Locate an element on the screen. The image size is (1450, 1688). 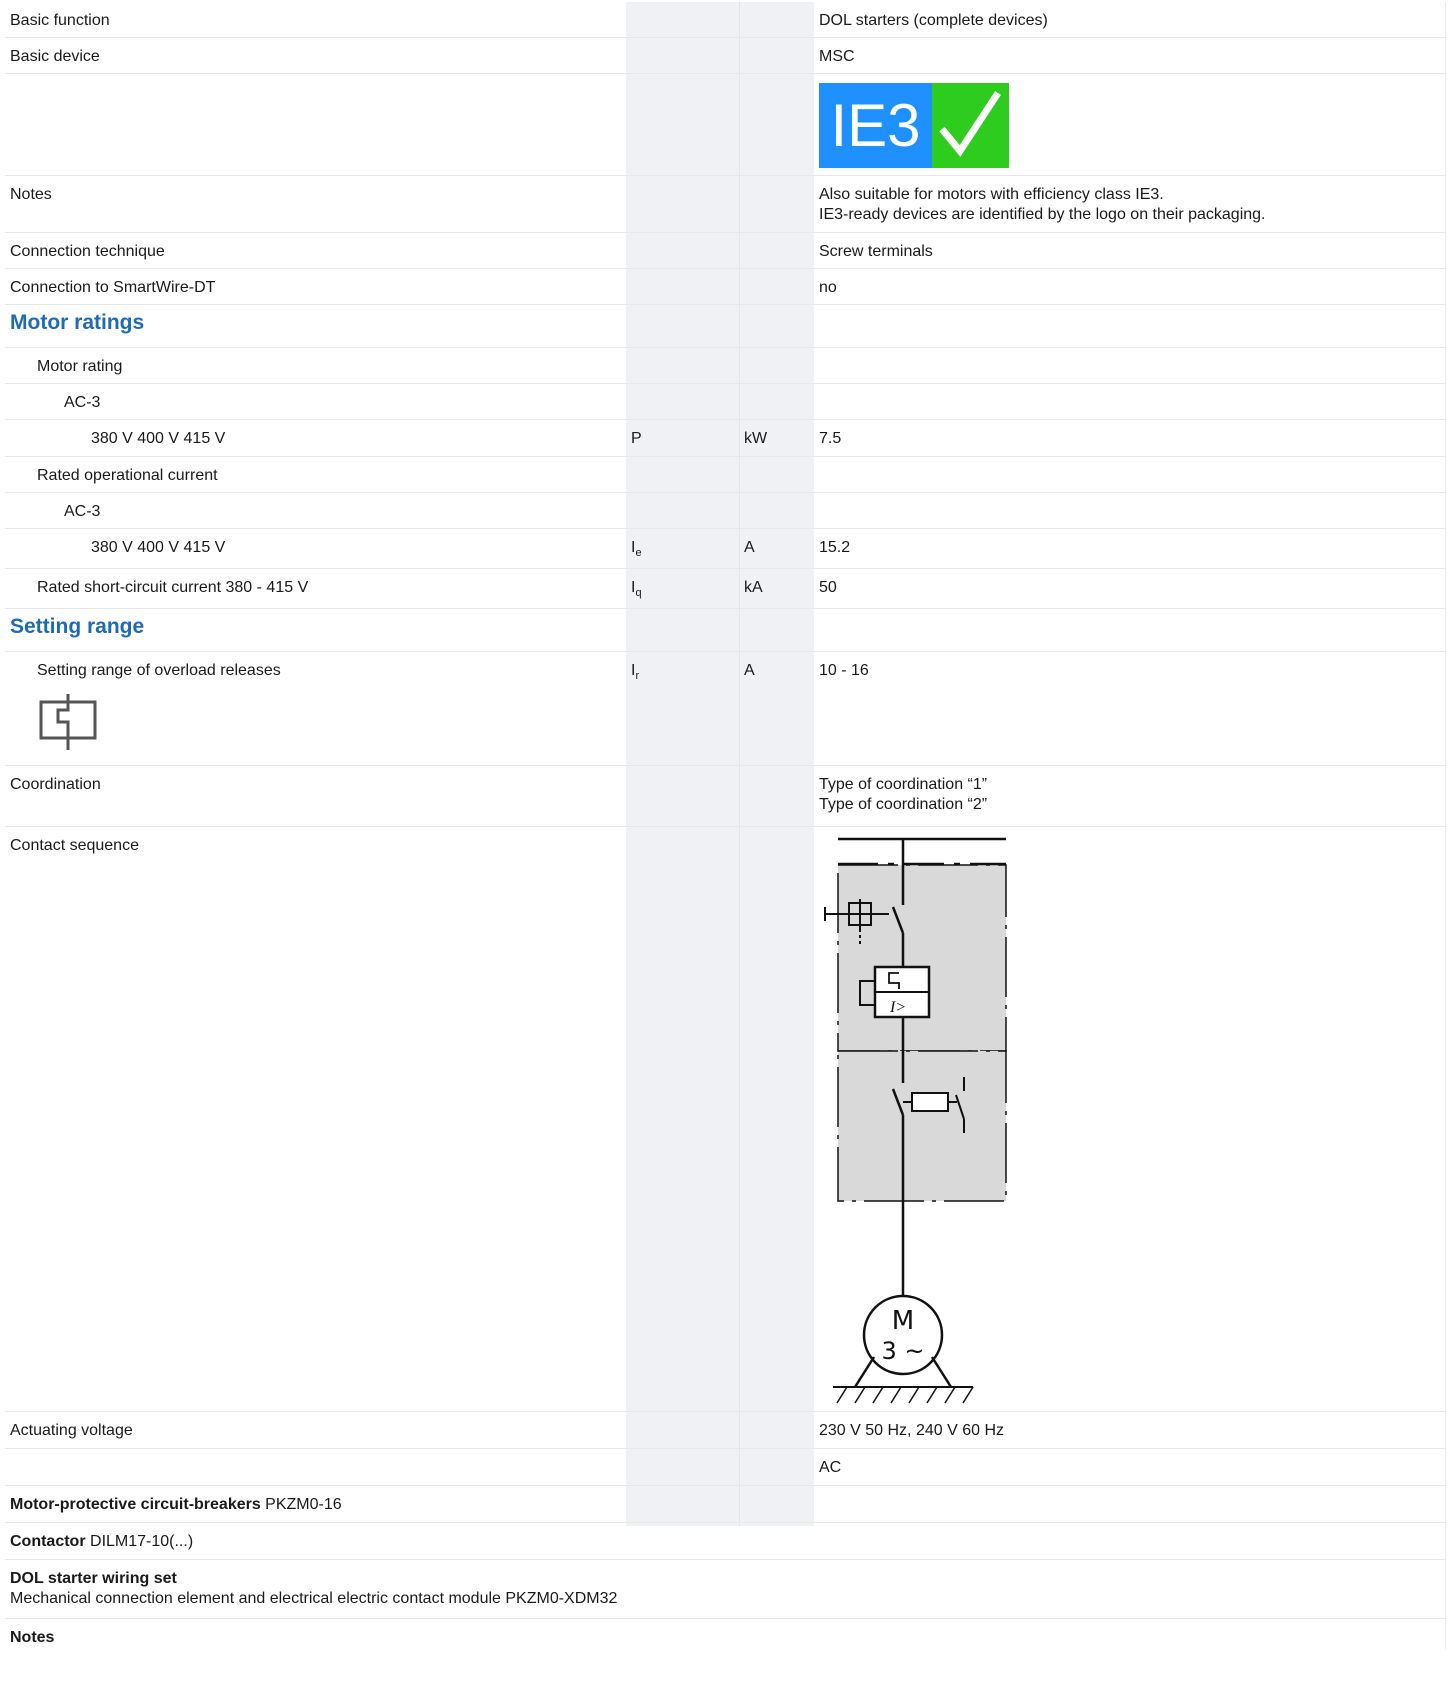
coordination-line-2: Type of coordination “2” is located at coordinates (903, 804).